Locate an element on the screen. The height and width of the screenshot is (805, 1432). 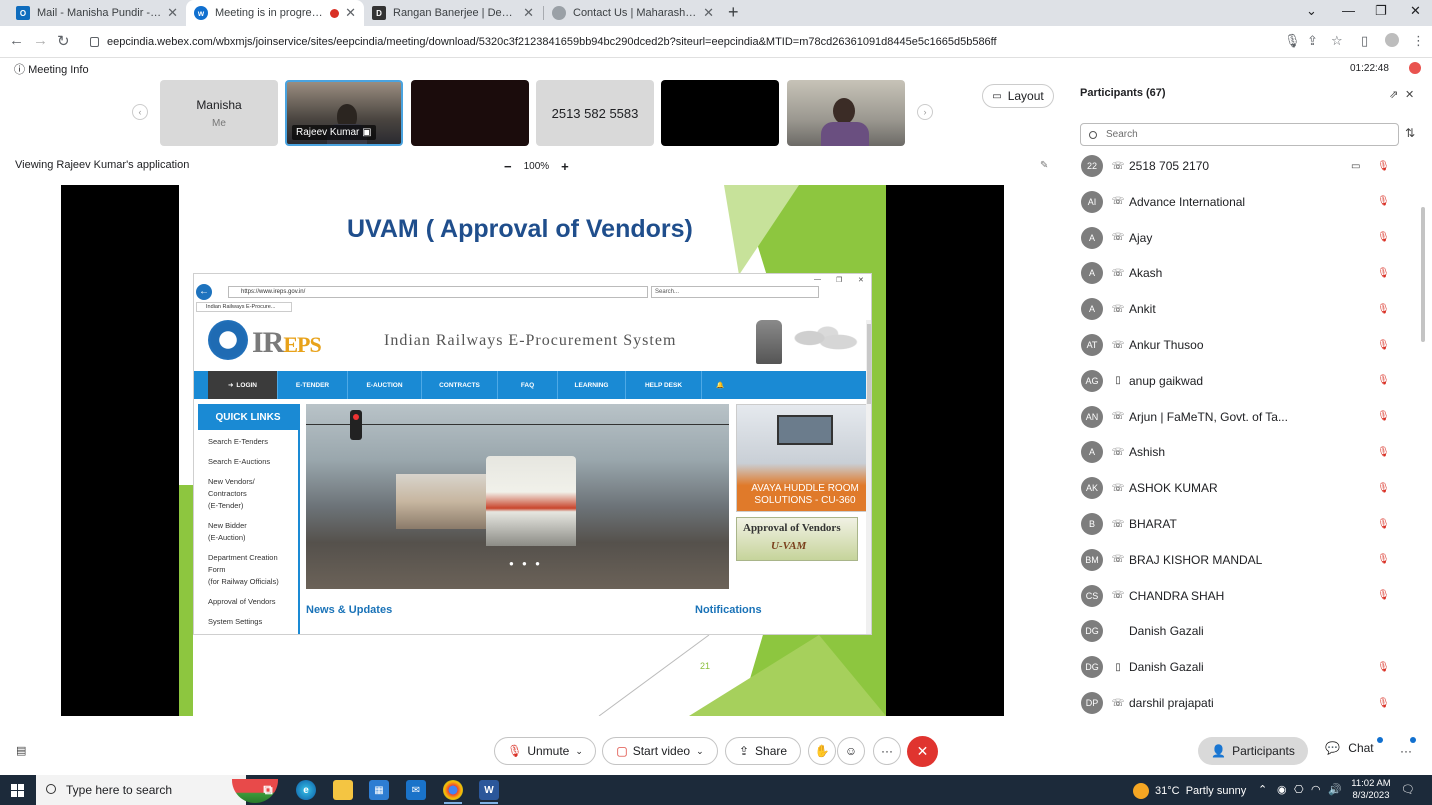
participant-row: AI ☏ Advance International 🎙 is located at coordinates (1246, 202).